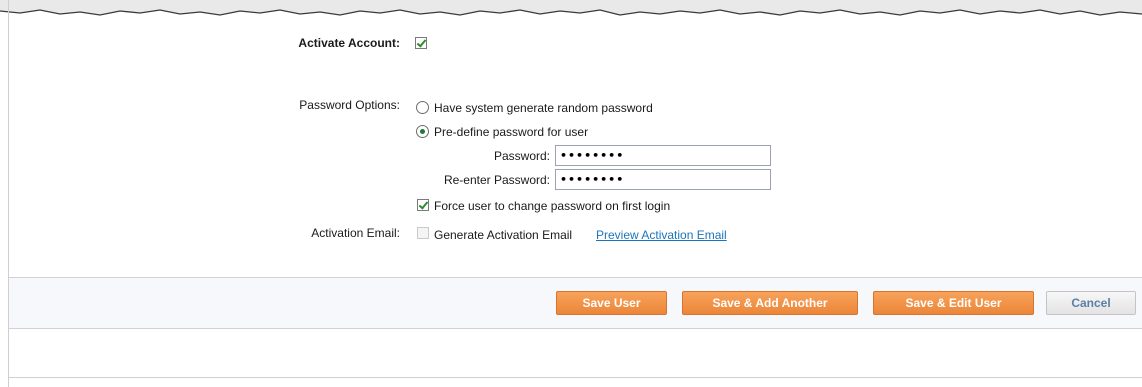  I want to click on activate-account-label: Activate Account:, so click(349, 43).